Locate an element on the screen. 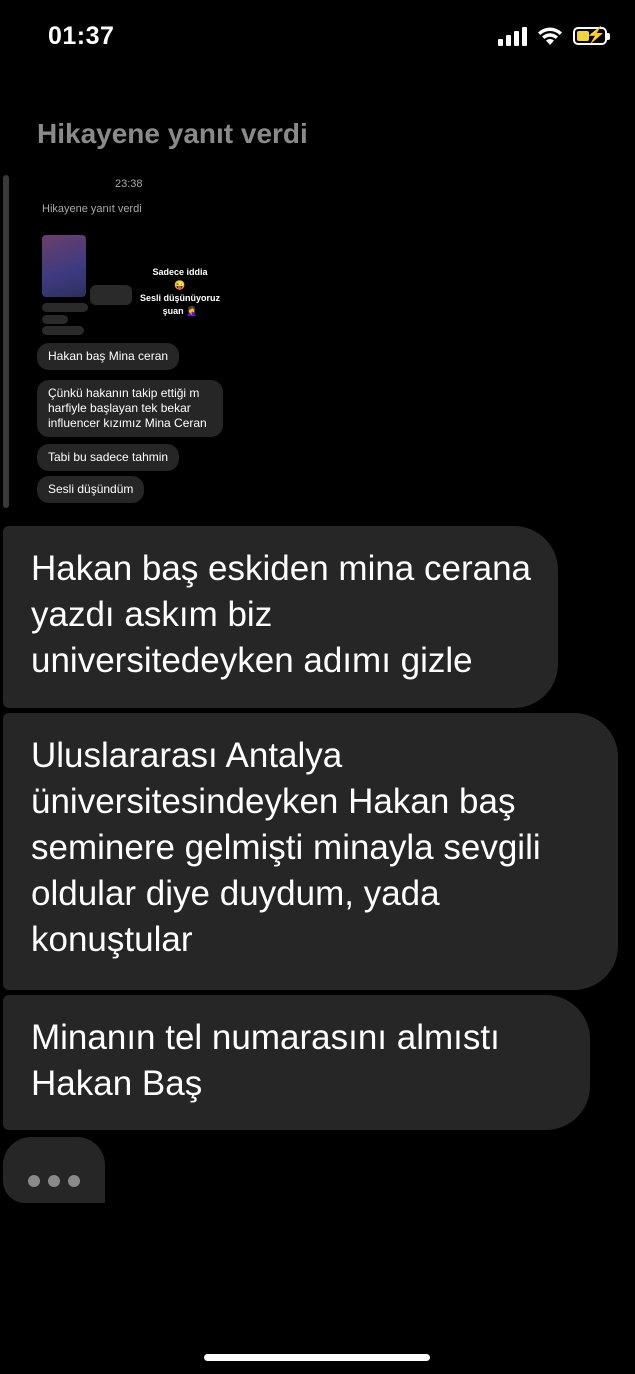 Image resolution: width=635 pixels, height=1374 pixels. battery-icon: ⚡ is located at coordinates (591, 36).